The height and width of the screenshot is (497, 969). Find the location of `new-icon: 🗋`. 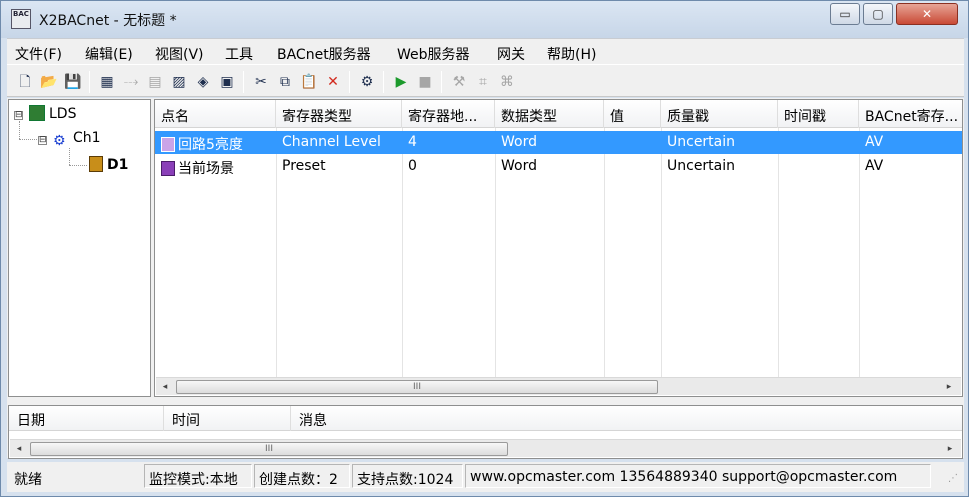

new-icon: 🗋 is located at coordinates (25, 82).